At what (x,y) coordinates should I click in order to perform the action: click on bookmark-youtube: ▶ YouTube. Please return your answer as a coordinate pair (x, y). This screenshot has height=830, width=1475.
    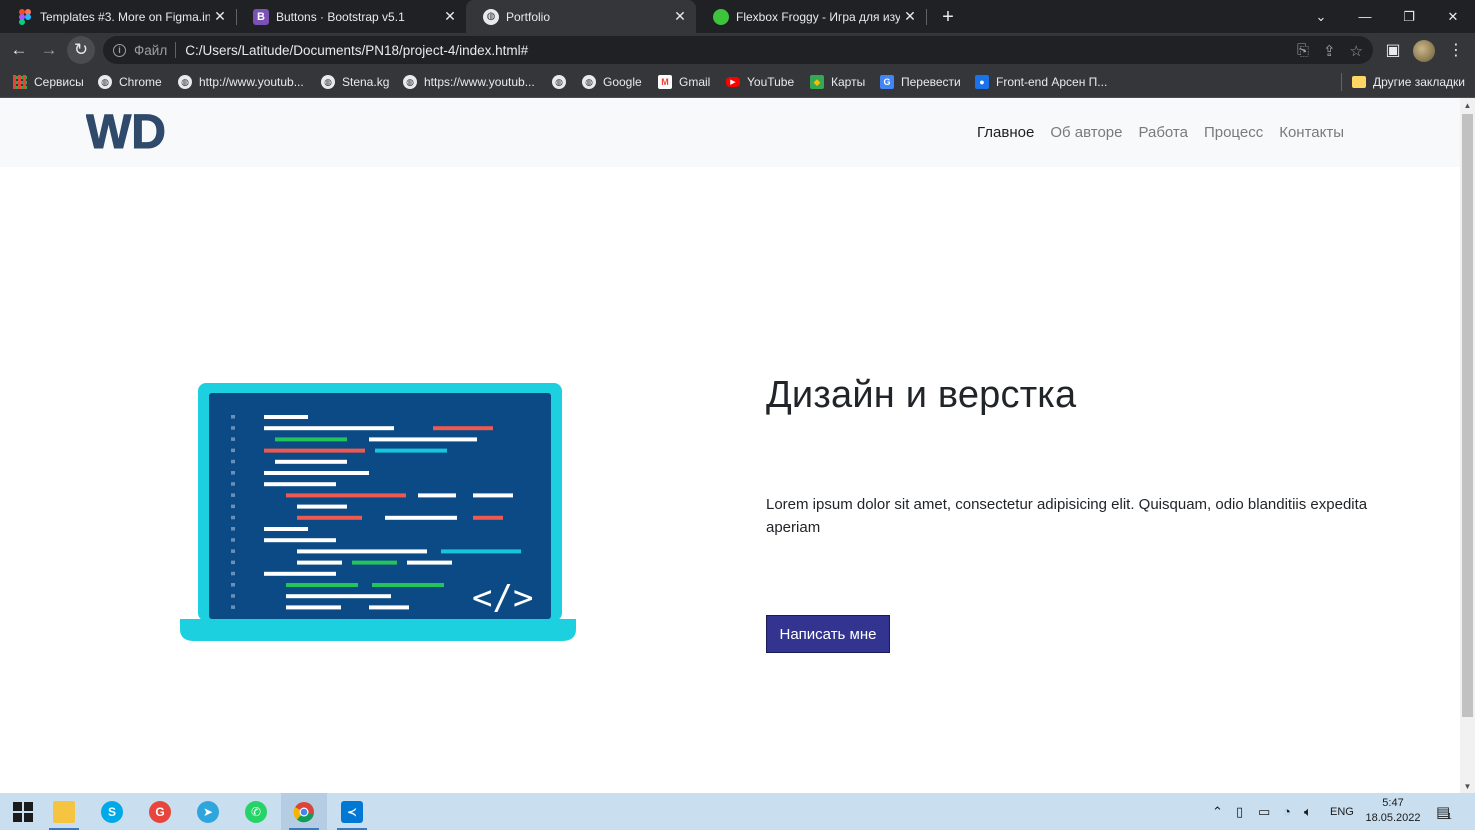
    Looking at the image, I should click on (760, 82).